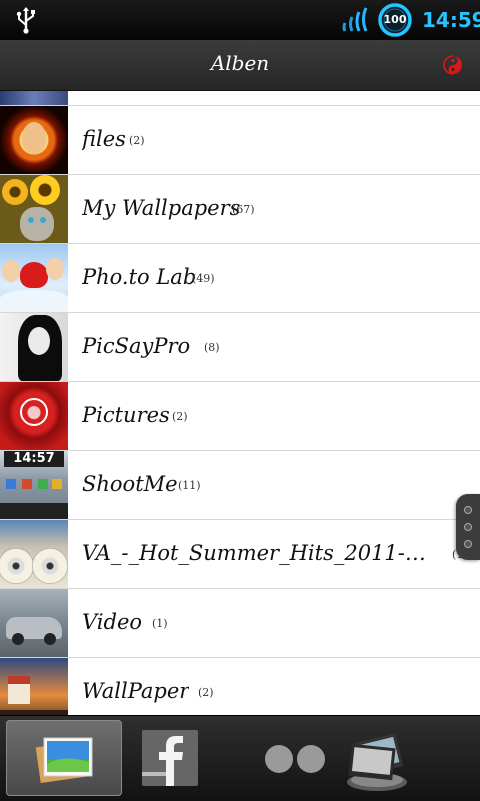 The image size is (480, 801). What do you see at coordinates (203, 278) in the screenshot?
I see `album-count: (49)` at bounding box center [203, 278].